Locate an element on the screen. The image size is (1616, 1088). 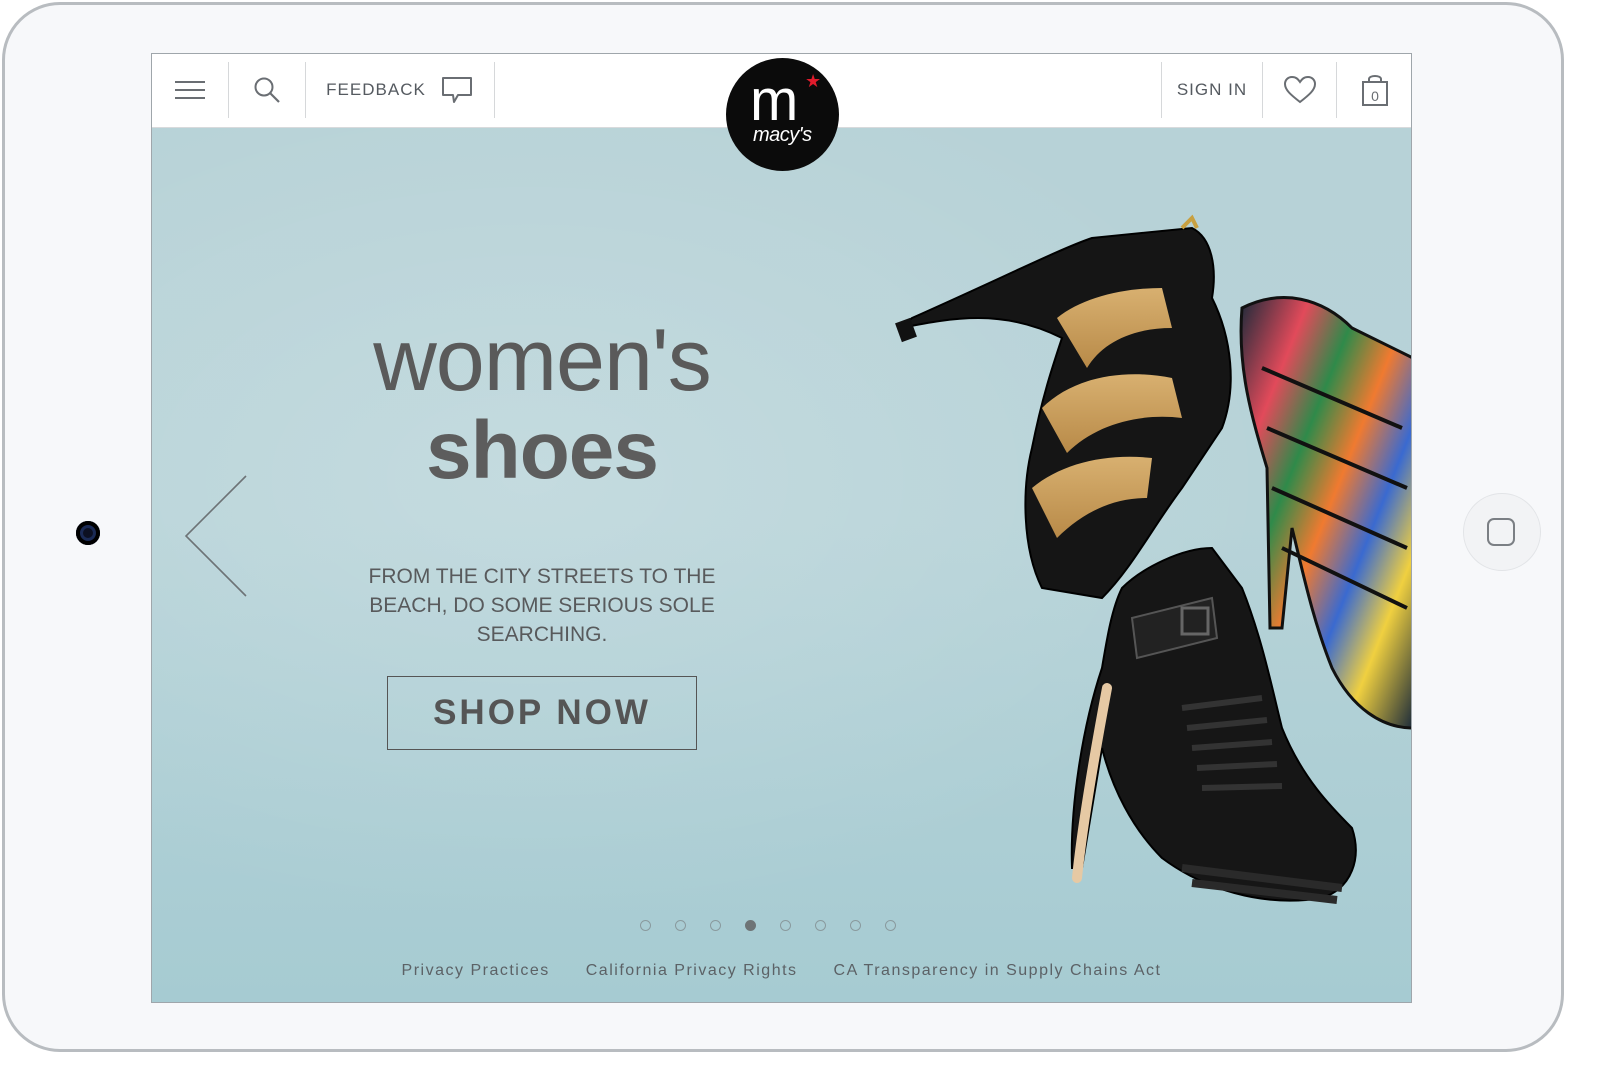
search-icon is located at coordinates (267, 90).